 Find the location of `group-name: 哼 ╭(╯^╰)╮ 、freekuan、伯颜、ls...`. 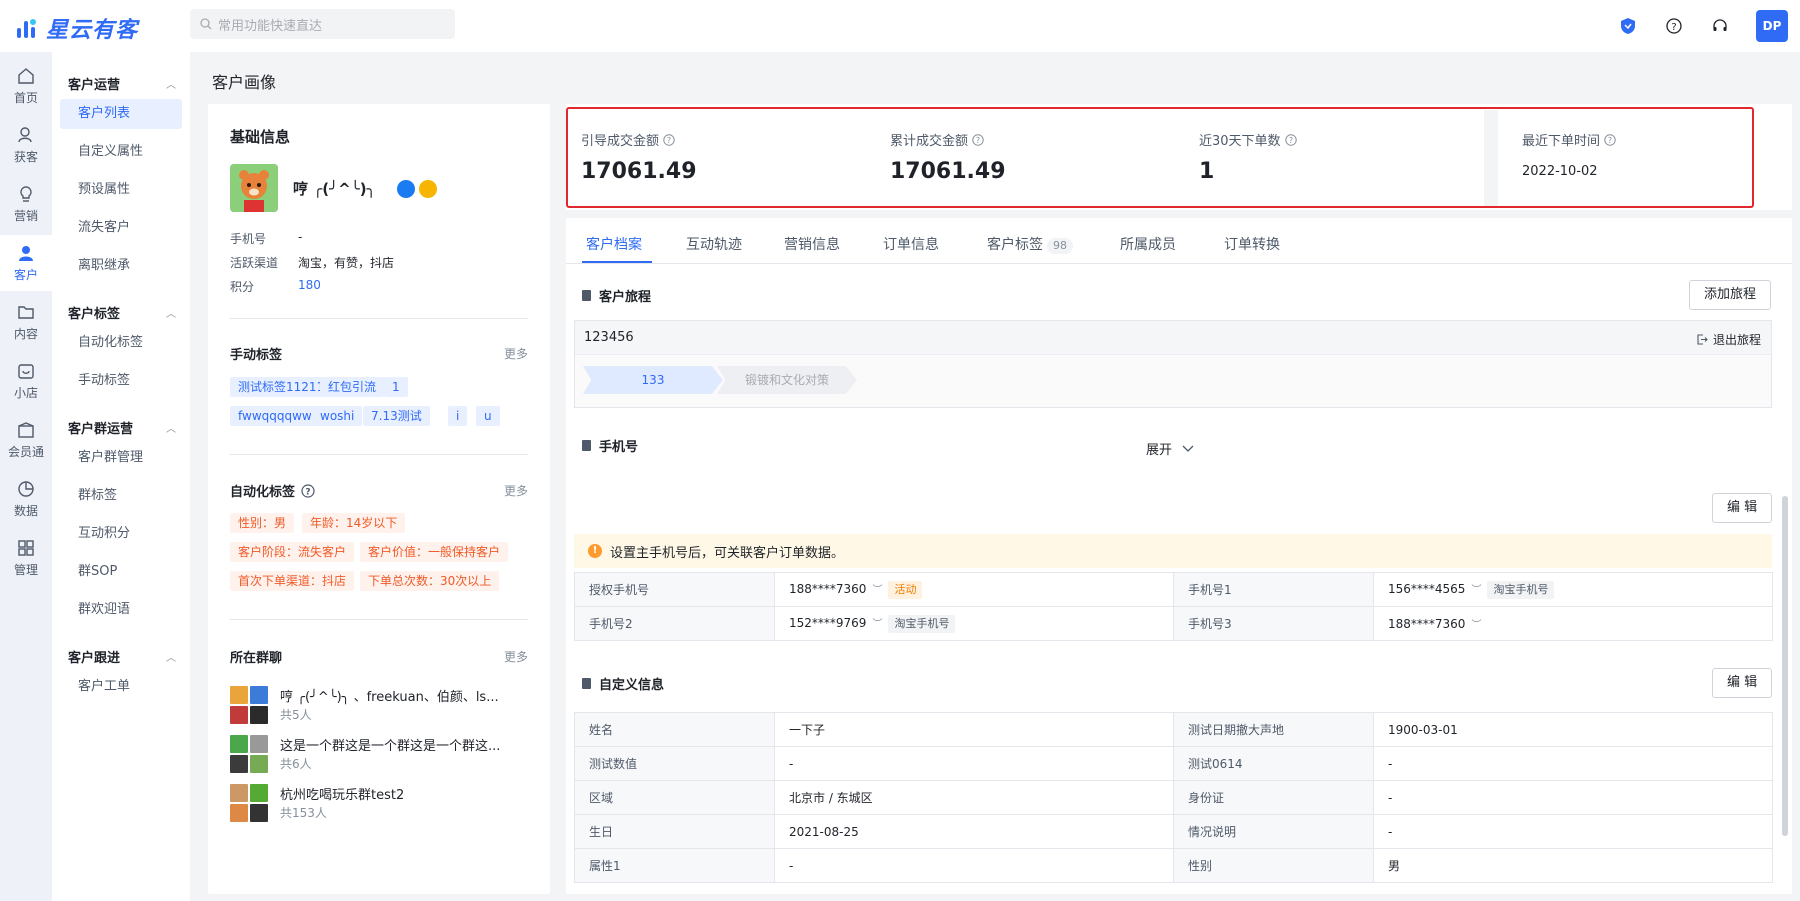

group-name: 哼 ╭(╯^╰)╮ 、freekuan、伯颜、ls... is located at coordinates (389, 697).